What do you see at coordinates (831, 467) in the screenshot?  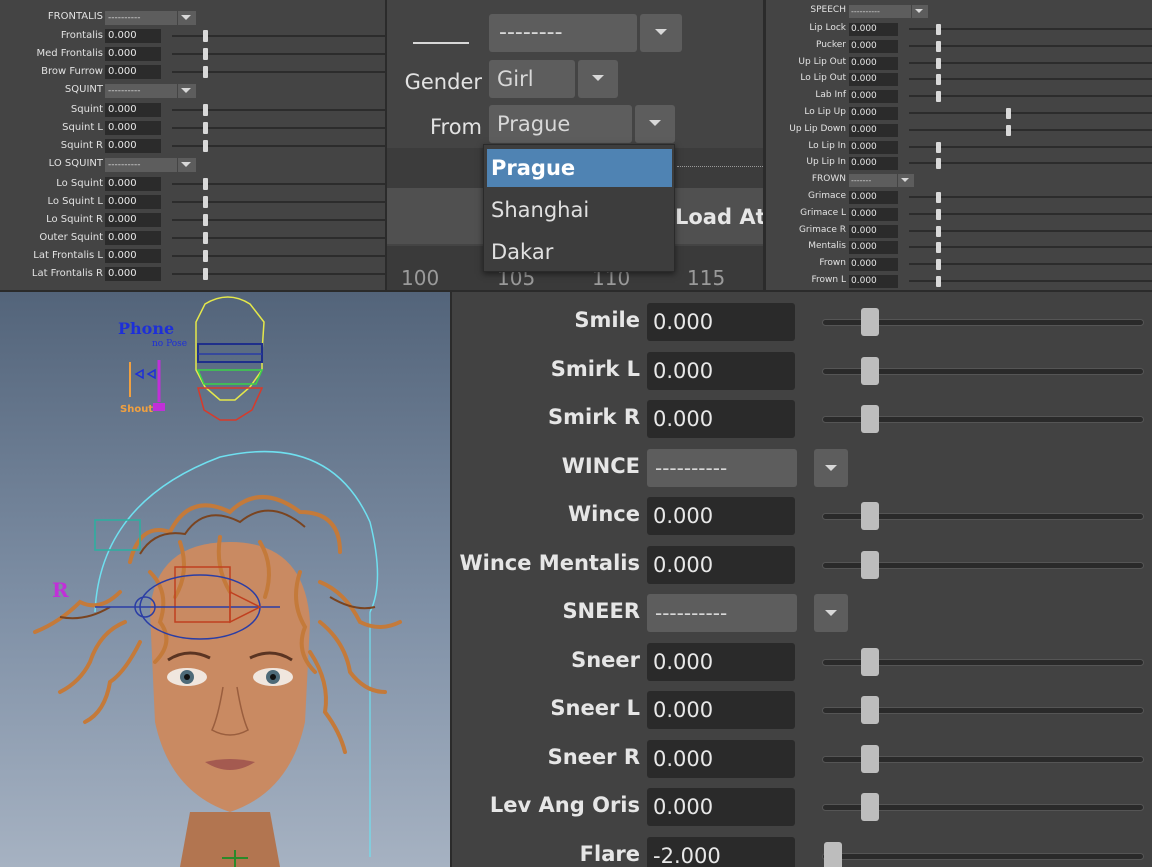 I see `wince-dropdown-button` at bounding box center [831, 467].